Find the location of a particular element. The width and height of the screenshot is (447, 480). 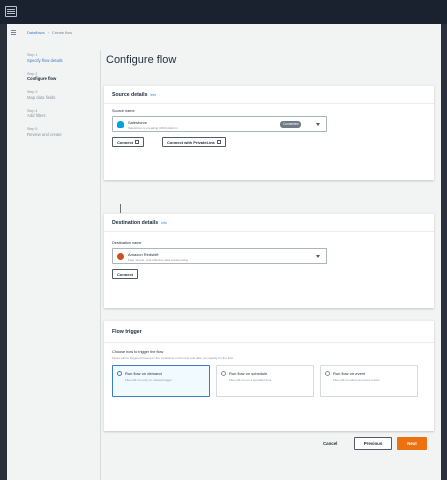

wizard-step-5: Step 5 Review and create is located at coordinates (57, 132).